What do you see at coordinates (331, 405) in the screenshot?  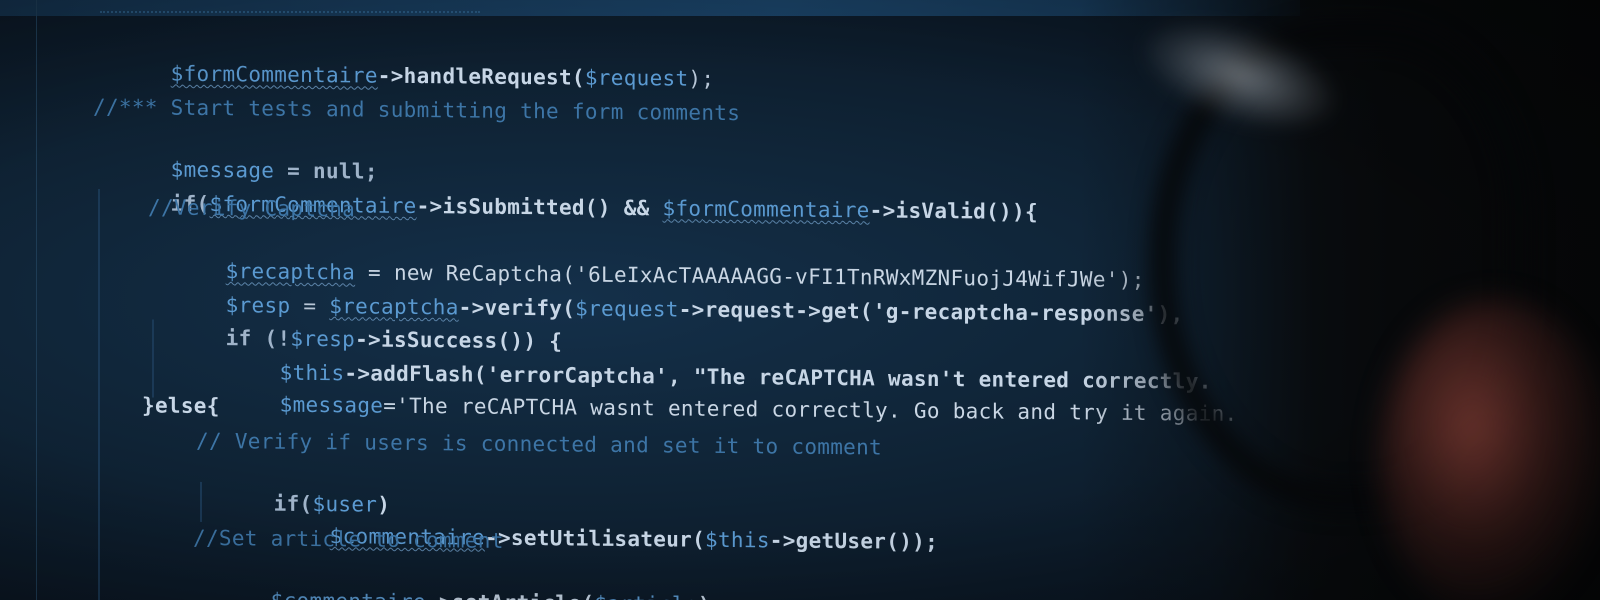 I see `code-variable: $message` at bounding box center [331, 405].